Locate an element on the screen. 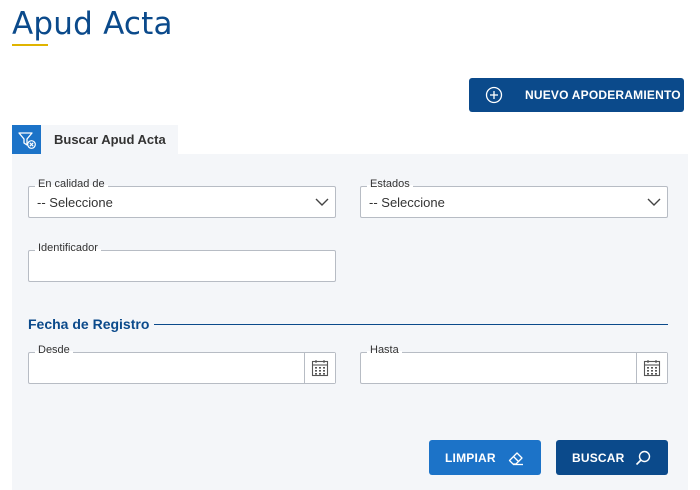  eraser-icon is located at coordinates (515, 459).